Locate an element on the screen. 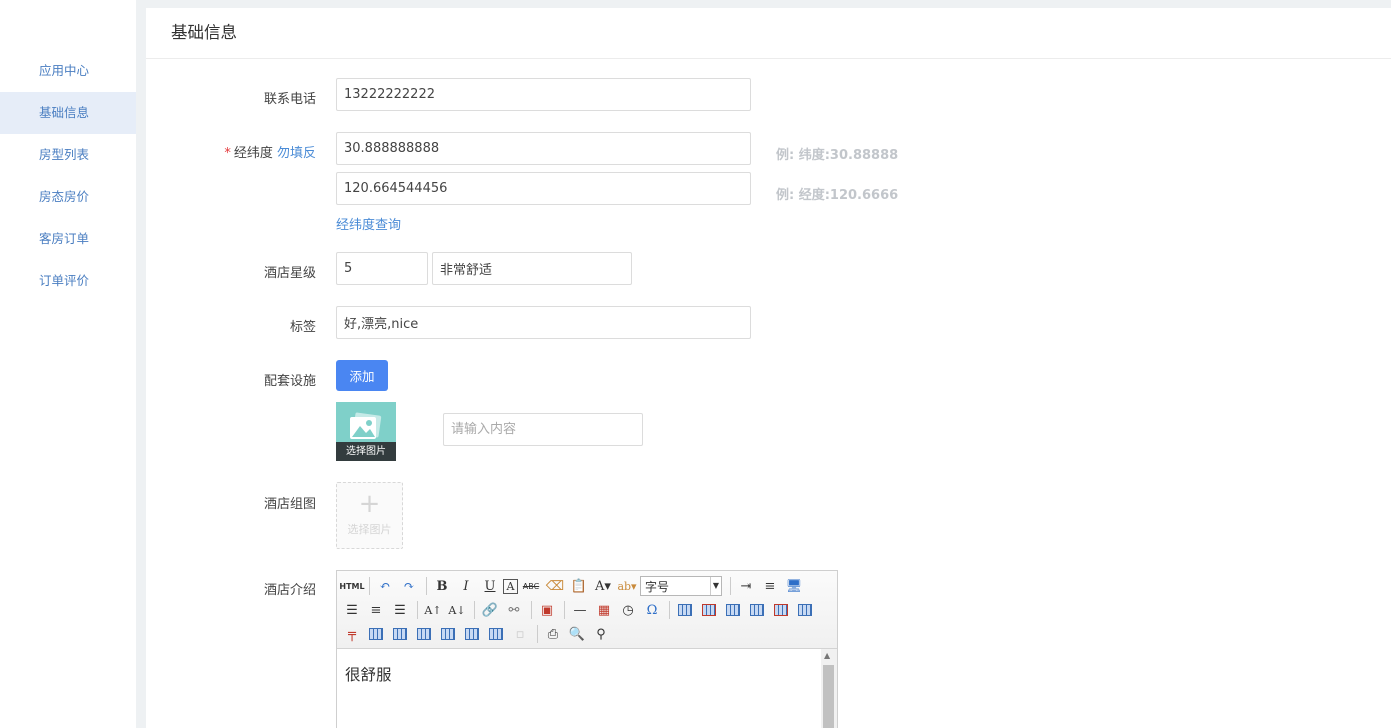 This screenshot has height=728, width=1391. latlng-warning: 勿填反 is located at coordinates (296, 153).